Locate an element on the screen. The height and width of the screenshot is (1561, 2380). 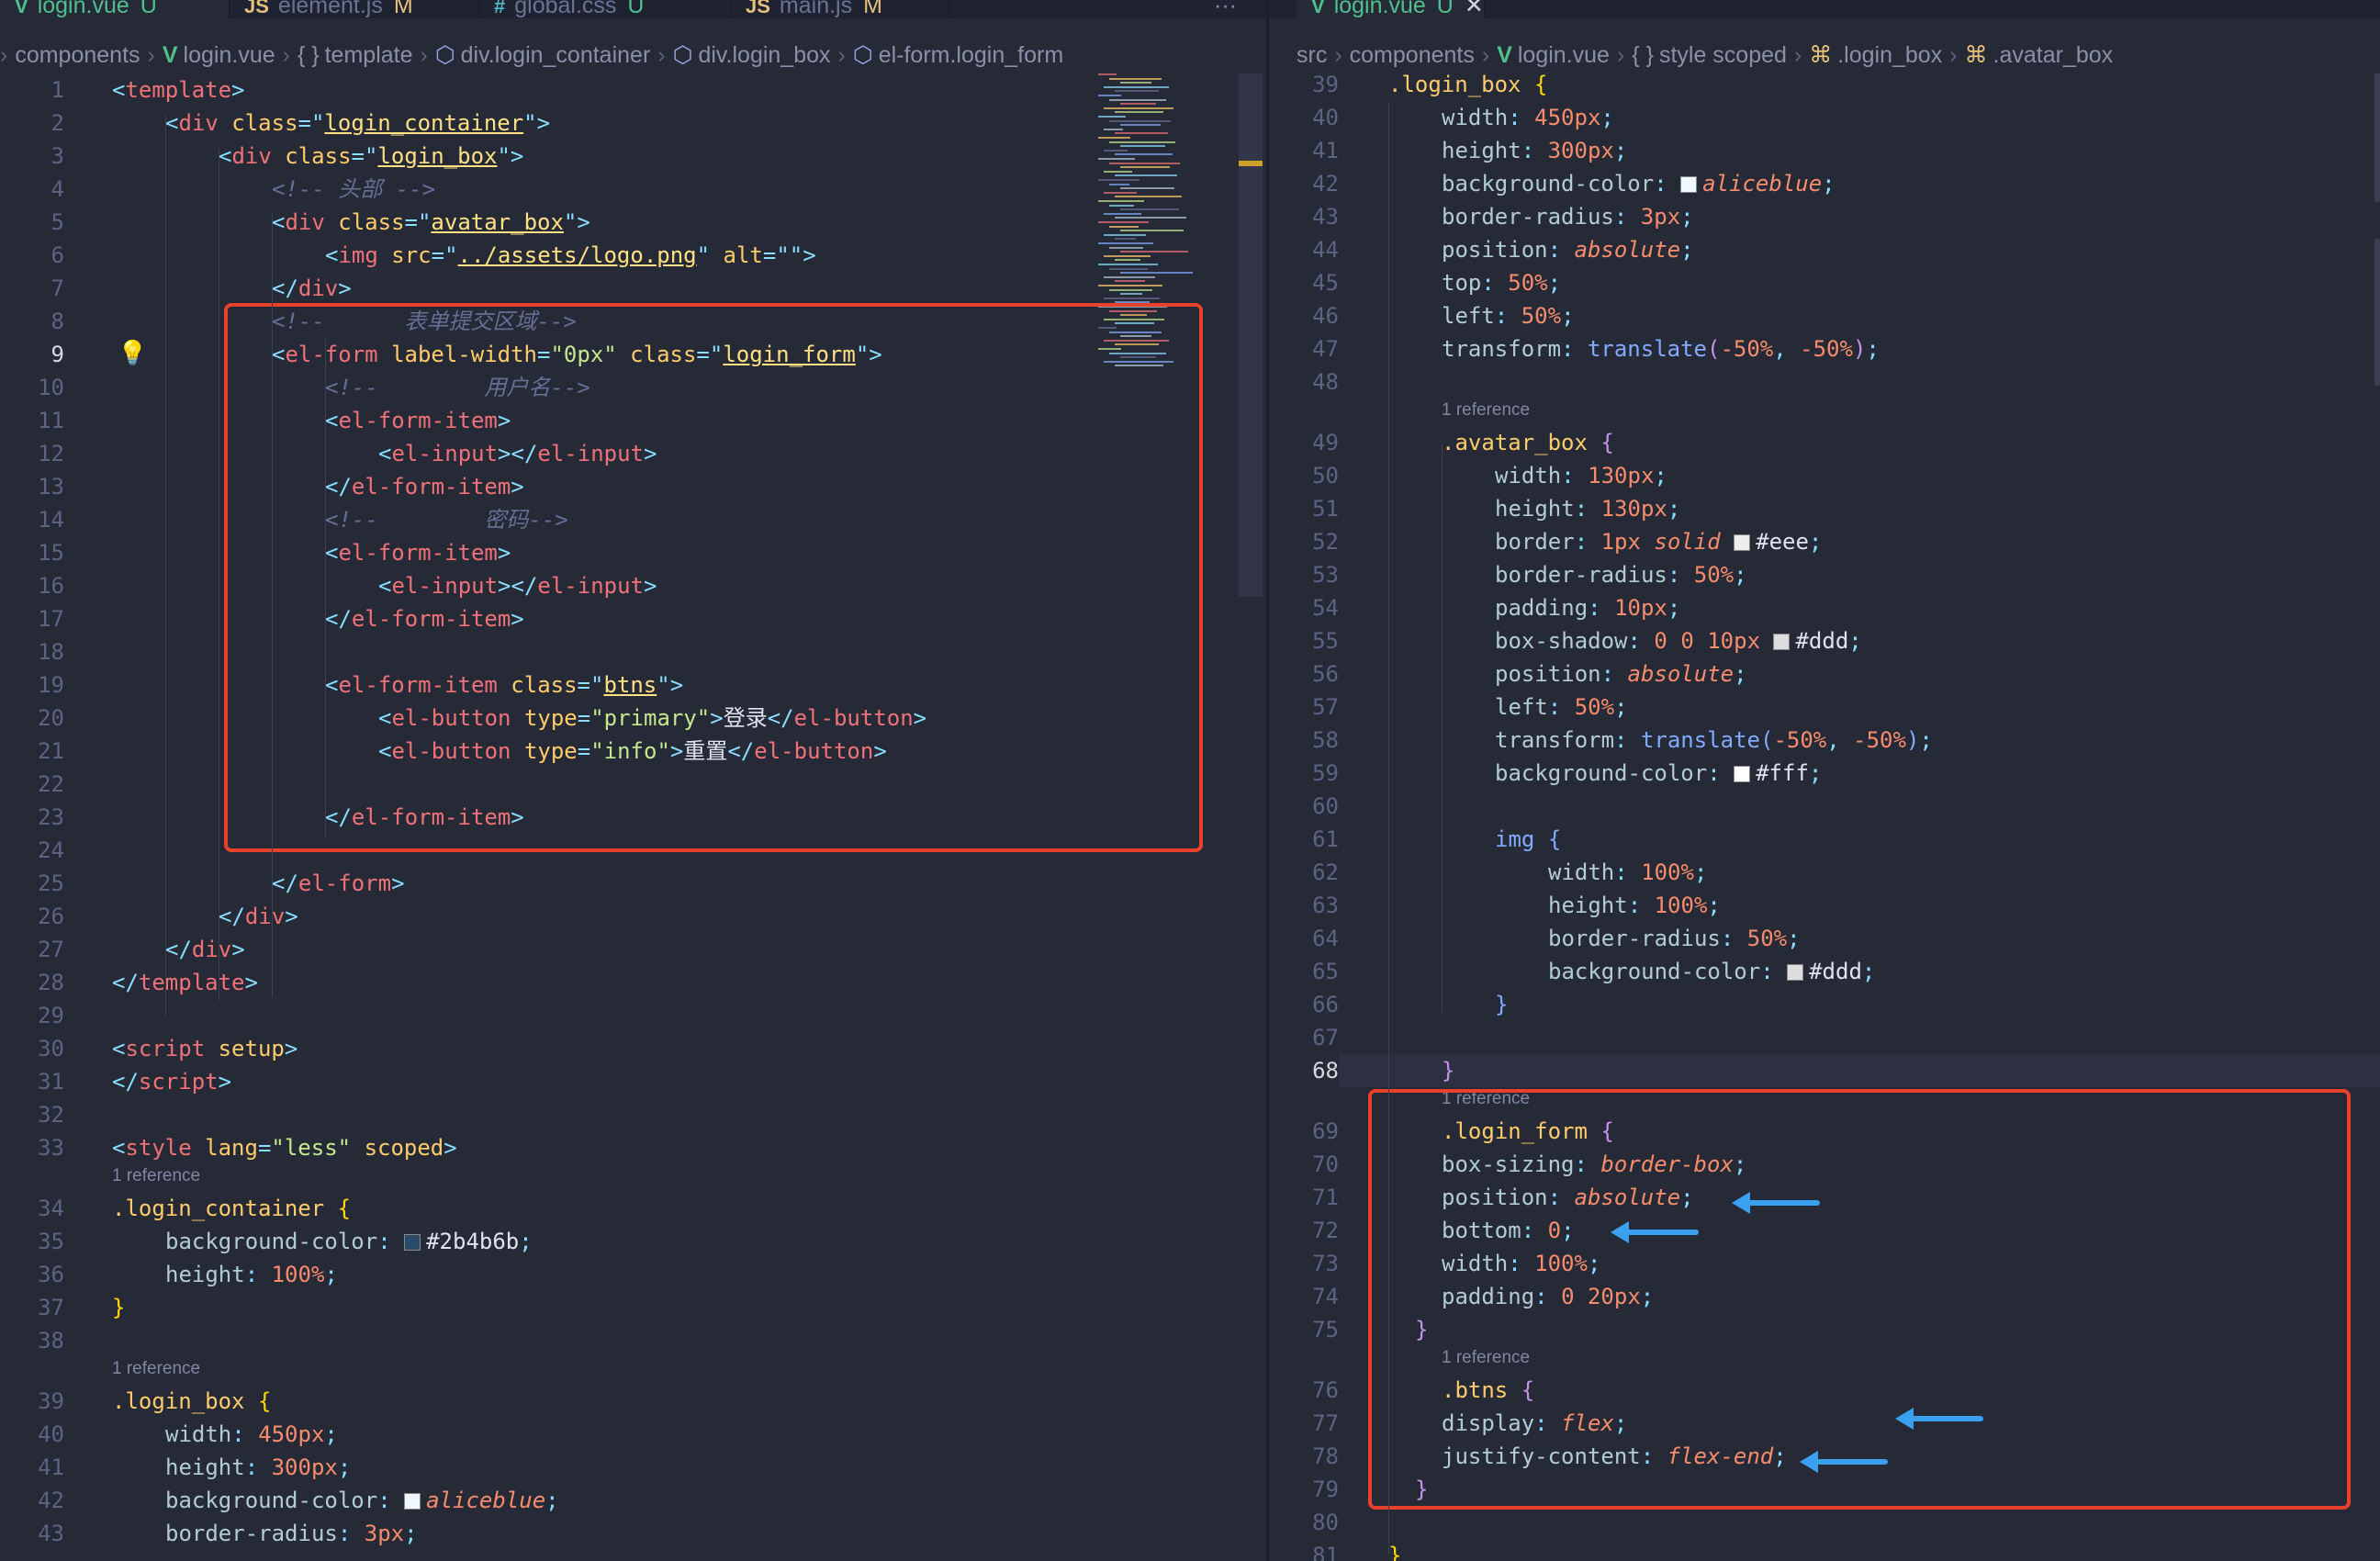
line-number: 27 is located at coordinates (32, 949).